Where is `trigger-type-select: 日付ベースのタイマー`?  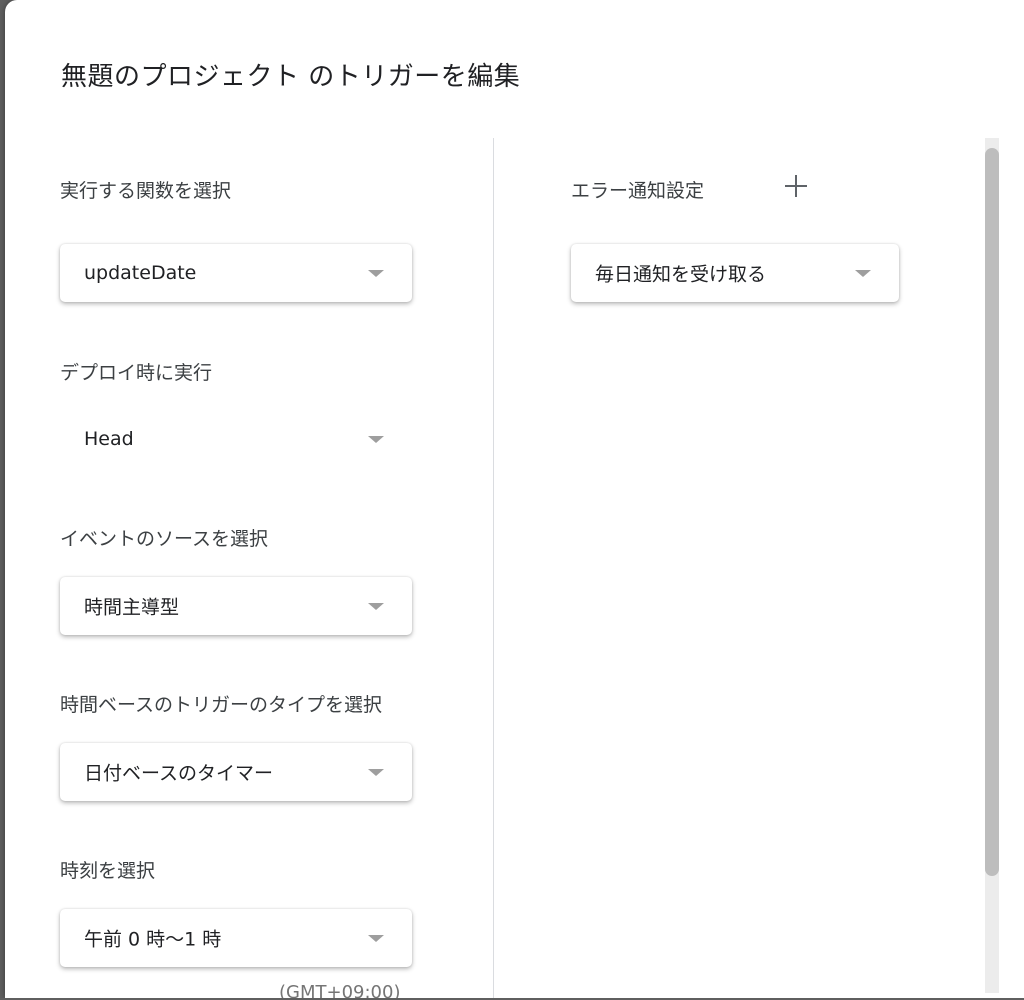 trigger-type-select: 日付ベースのタイマー is located at coordinates (236, 772).